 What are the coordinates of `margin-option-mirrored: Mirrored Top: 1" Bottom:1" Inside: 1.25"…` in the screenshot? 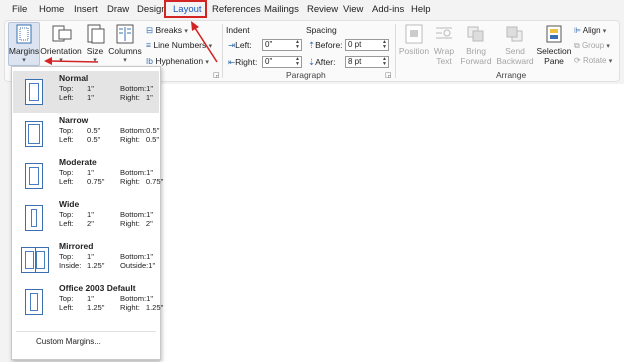 It's located at (86, 260).